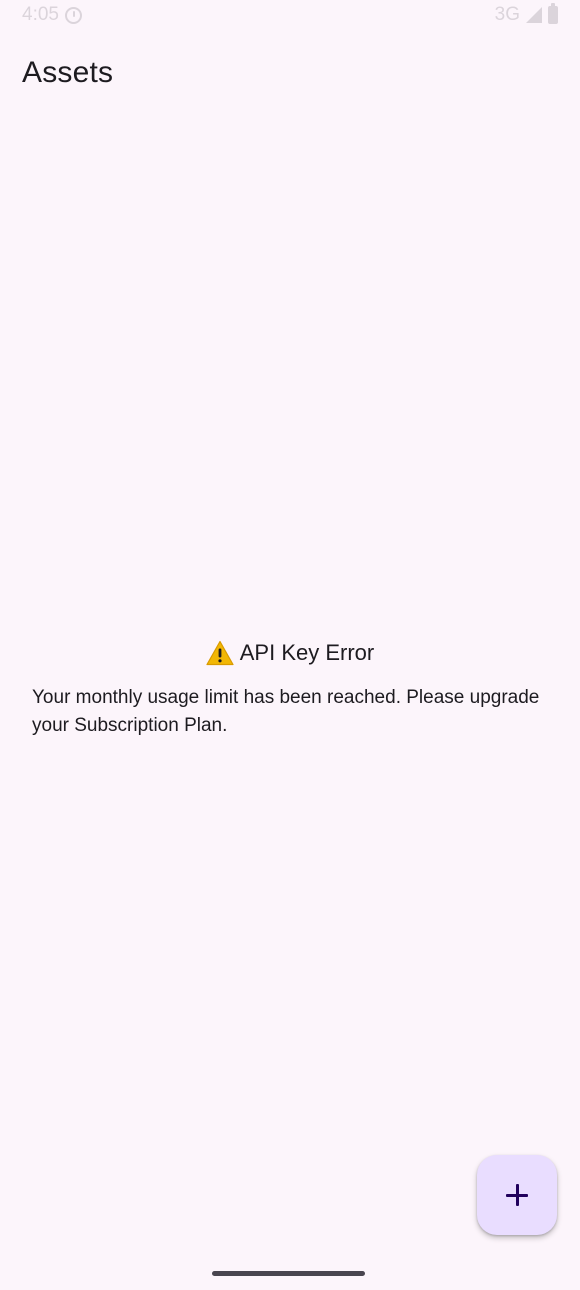 The image size is (580, 1290). What do you see at coordinates (307, 652) in the screenshot?
I see `error-title: API Key Error` at bounding box center [307, 652].